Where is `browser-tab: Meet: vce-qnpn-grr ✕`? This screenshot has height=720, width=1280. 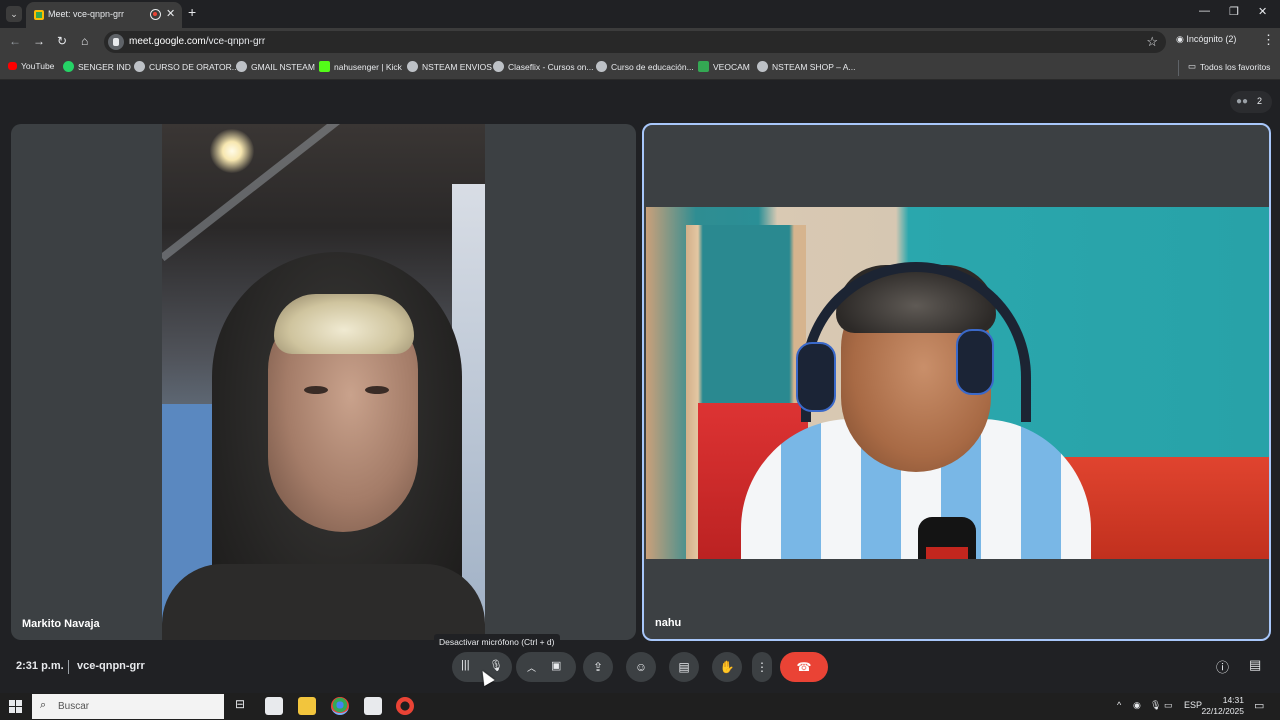 browser-tab: Meet: vce-qnpn-grr ✕ is located at coordinates (104, 15).